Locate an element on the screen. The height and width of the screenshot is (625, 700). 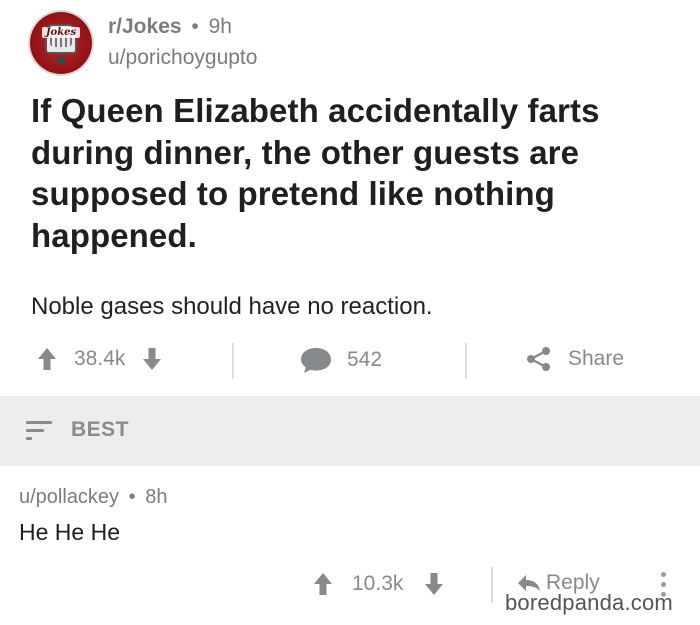
post-vote-count: 38.4k is located at coordinates (100, 358).